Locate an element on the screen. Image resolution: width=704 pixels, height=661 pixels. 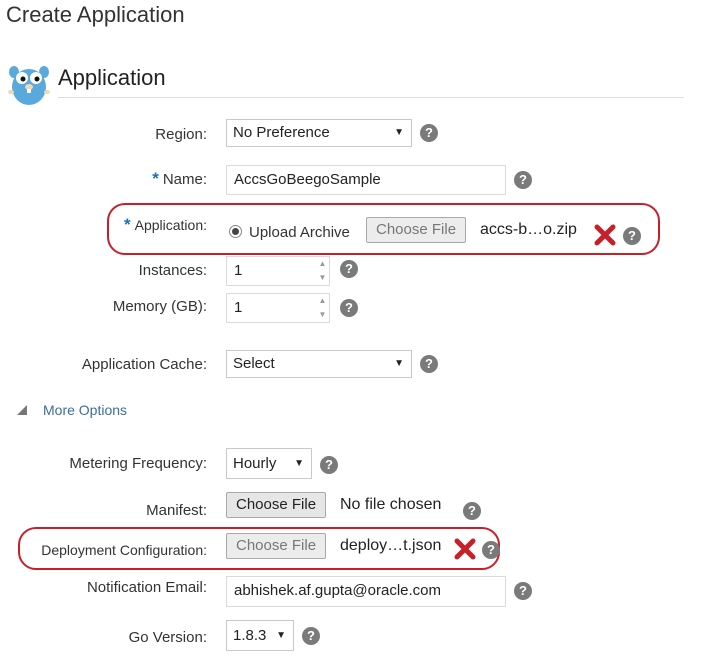
page-title: Create Application is located at coordinates (95, 14).